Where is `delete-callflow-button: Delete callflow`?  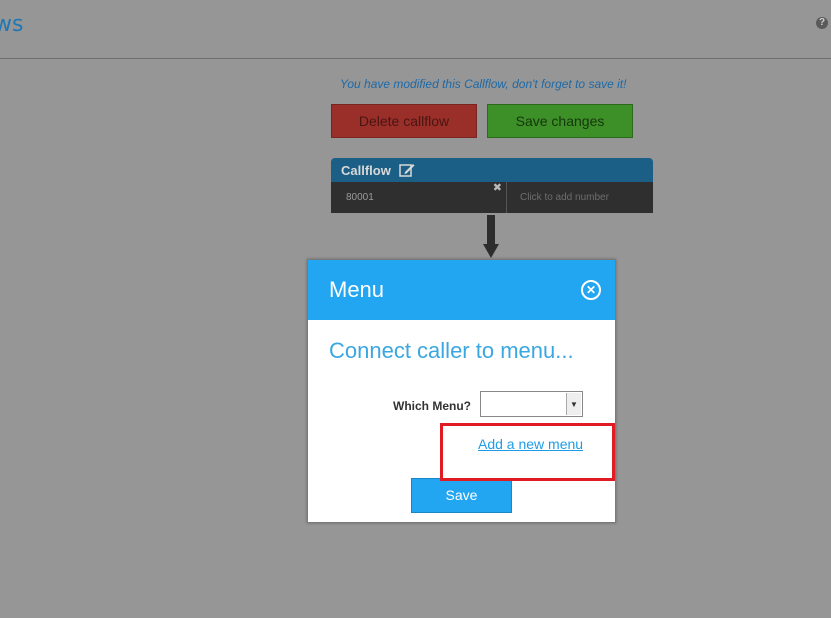 delete-callflow-button: Delete callflow is located at coordinates (404, 121).